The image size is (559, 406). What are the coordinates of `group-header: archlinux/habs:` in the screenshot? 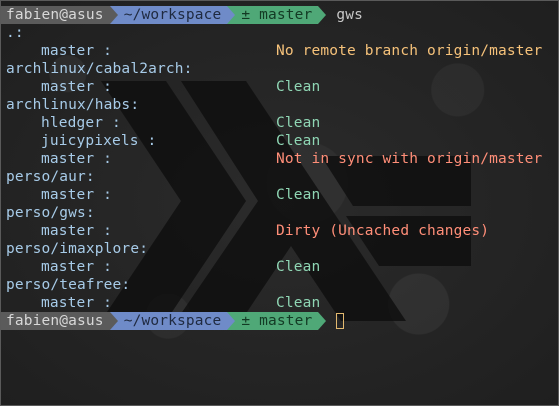 It's located at (73, 105).